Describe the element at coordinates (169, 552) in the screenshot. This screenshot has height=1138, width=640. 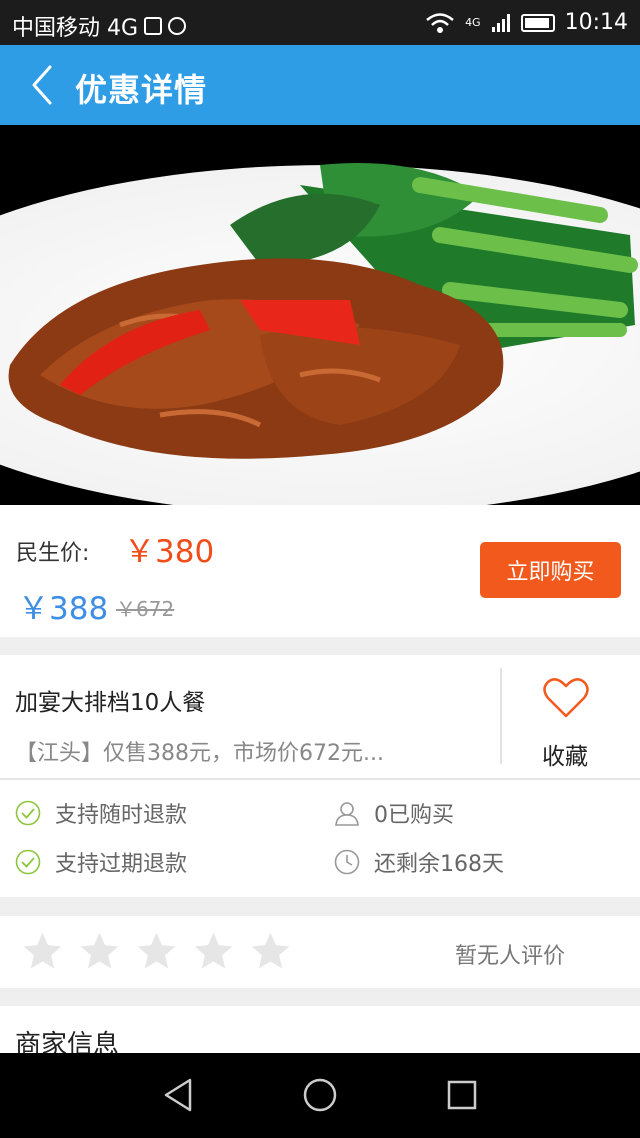
I see `member-price: ￥380` at that location.